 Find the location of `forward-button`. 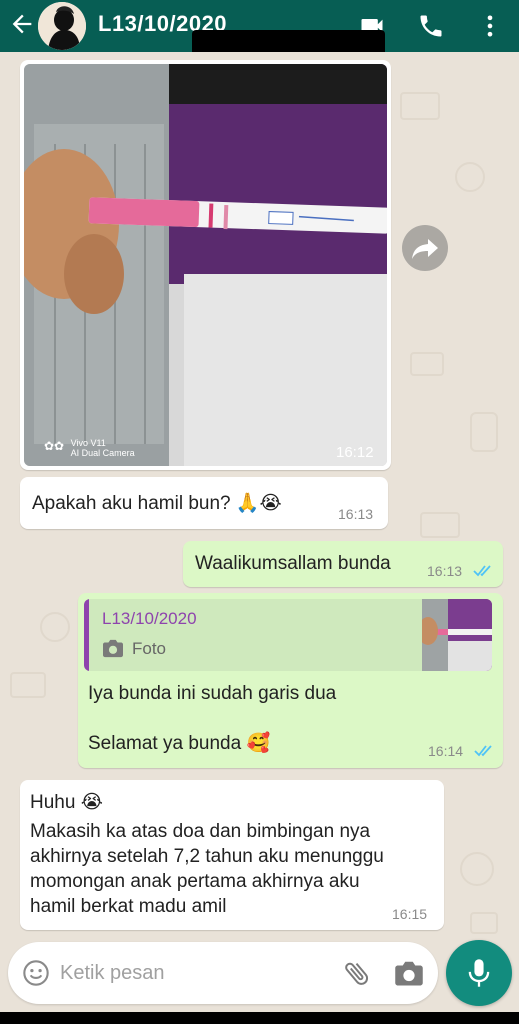

forward-button is located at coordinates (425, 248).